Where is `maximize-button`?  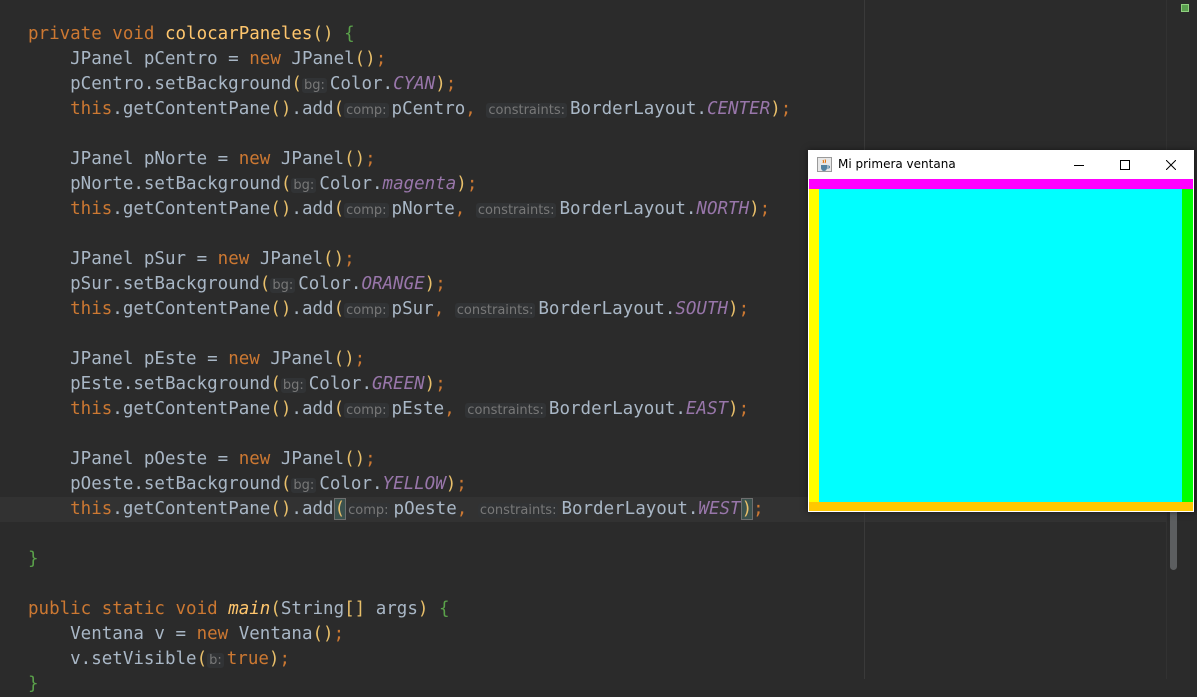 maximize-button is located at coordinates (1125, 164).